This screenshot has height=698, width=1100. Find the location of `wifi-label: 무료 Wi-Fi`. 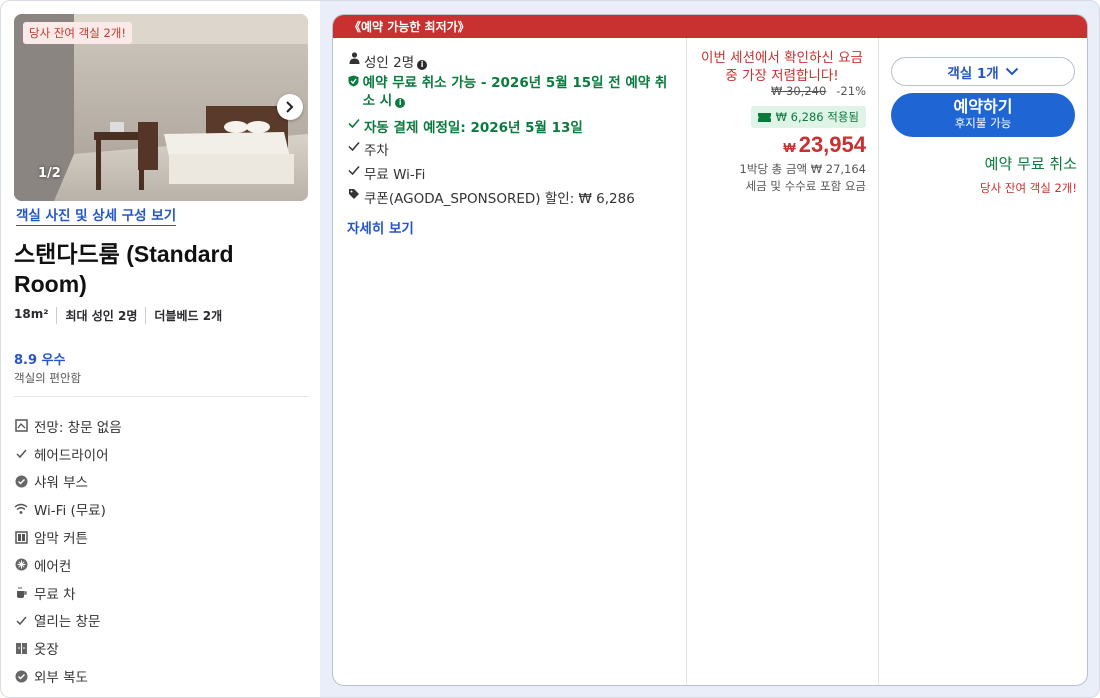

wifi-label: 무료 Wi-Fi is located at coordinates (395, 175).